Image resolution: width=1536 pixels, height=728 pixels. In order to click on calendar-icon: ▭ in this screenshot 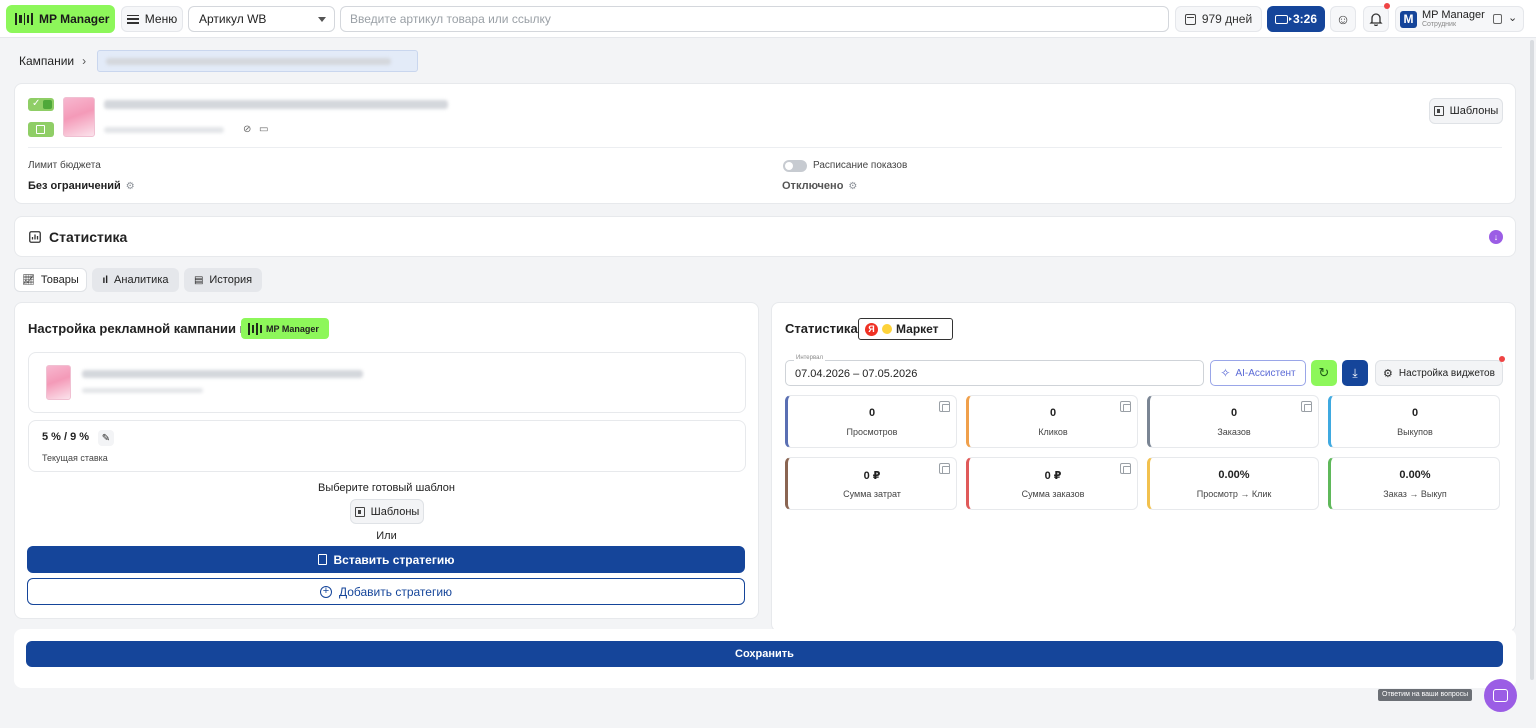, I will do `click(263, 129)`.